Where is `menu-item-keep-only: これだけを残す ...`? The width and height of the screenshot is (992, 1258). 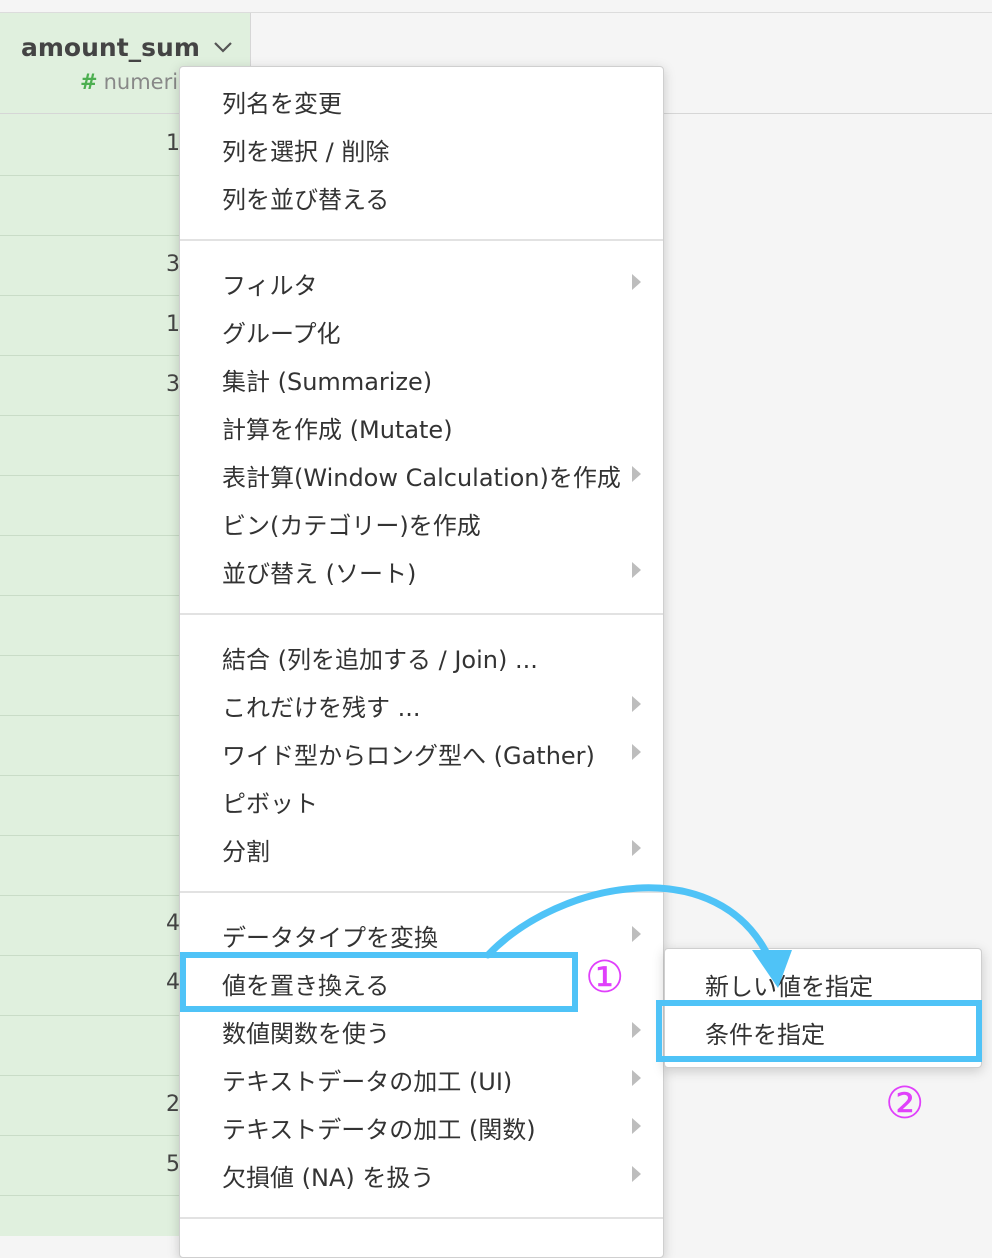
menu-item-keep-only: これだけを残す ... is located at coordinates (421, 703).